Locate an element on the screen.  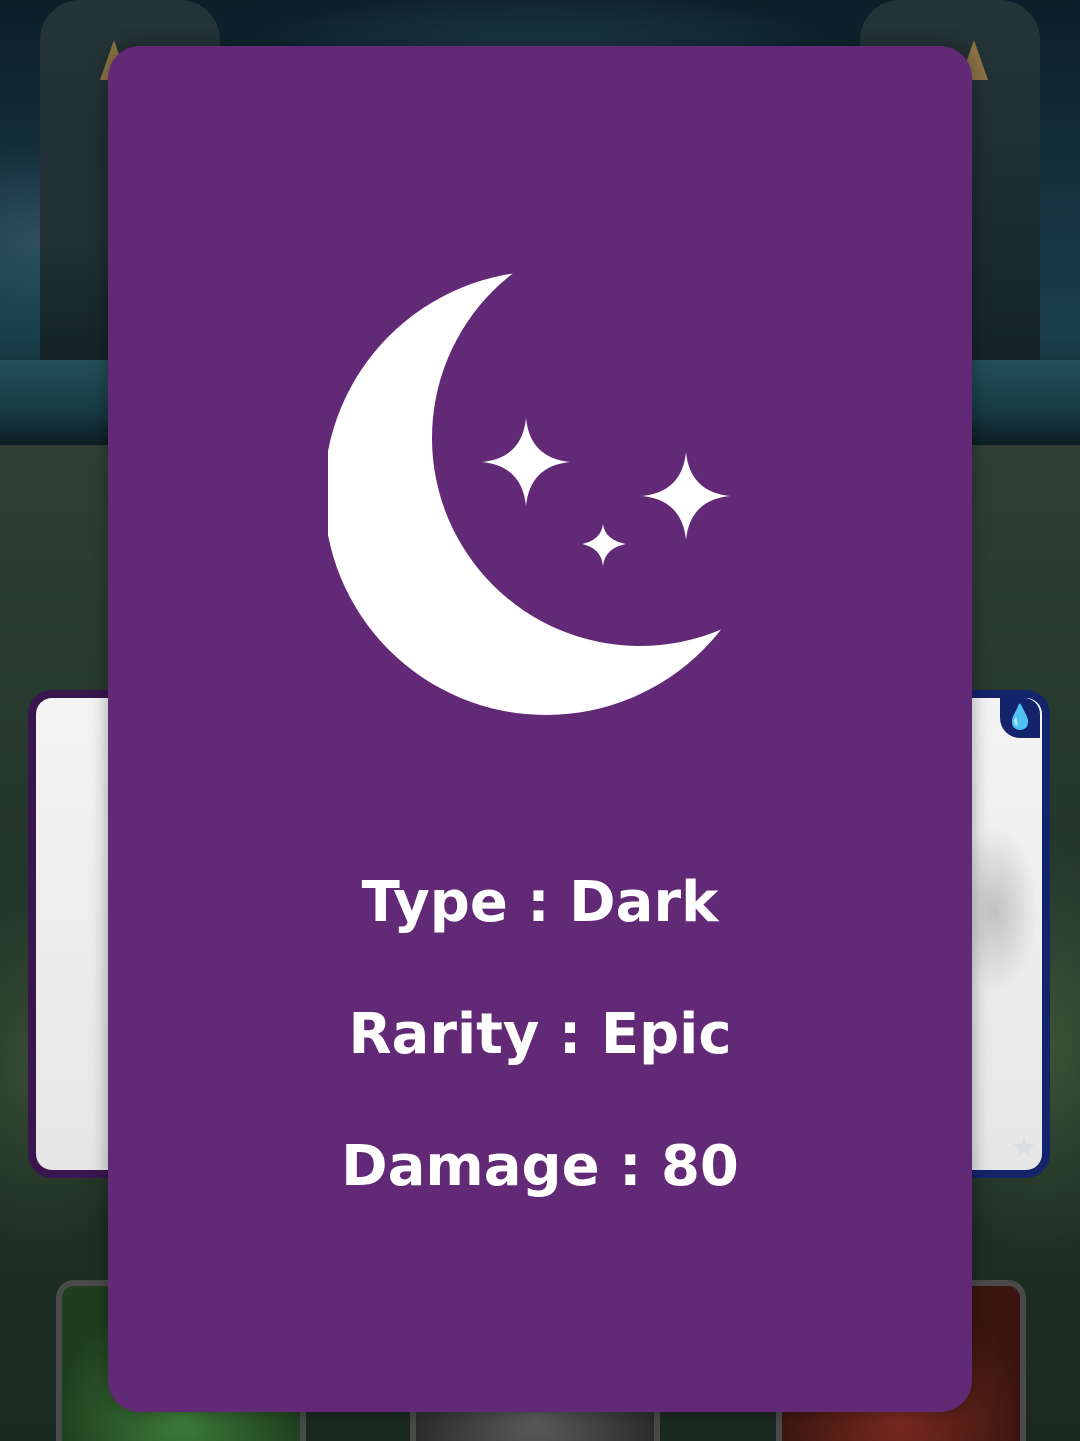
card-rarity-label: Rarity : Epic is located at coordinates (540, 1034).